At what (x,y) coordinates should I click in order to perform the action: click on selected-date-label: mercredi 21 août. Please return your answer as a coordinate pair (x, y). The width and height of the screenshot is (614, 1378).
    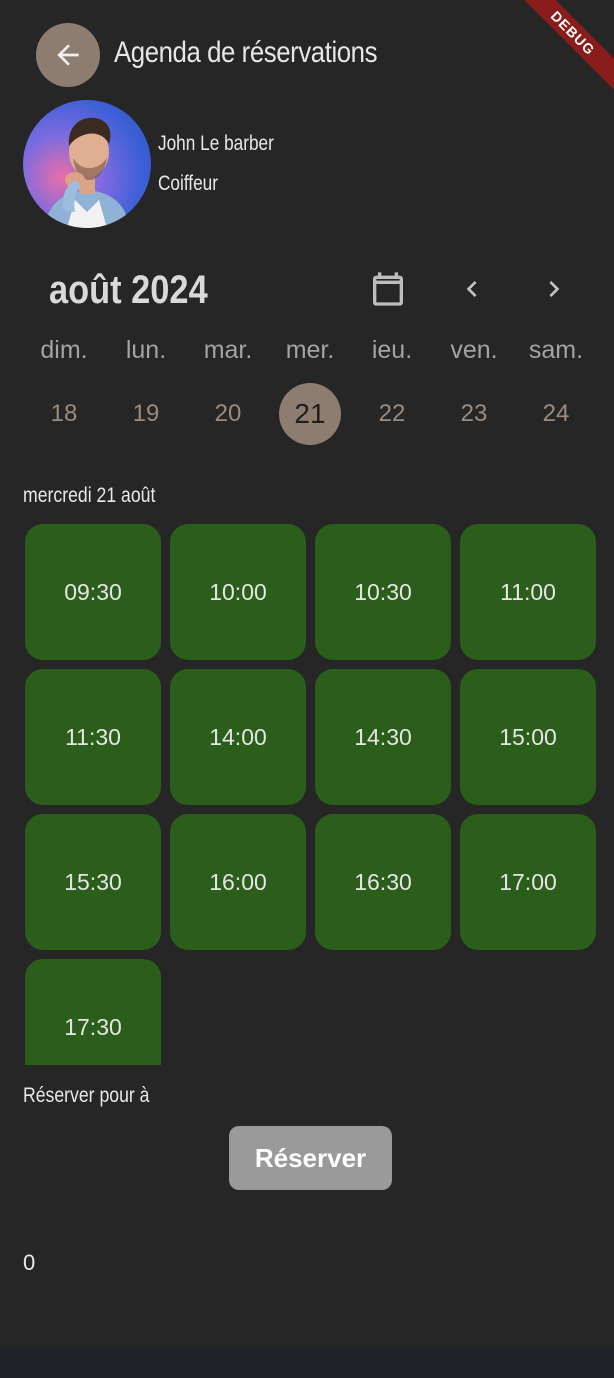
    Looking at the image, I should click on (89, 495).